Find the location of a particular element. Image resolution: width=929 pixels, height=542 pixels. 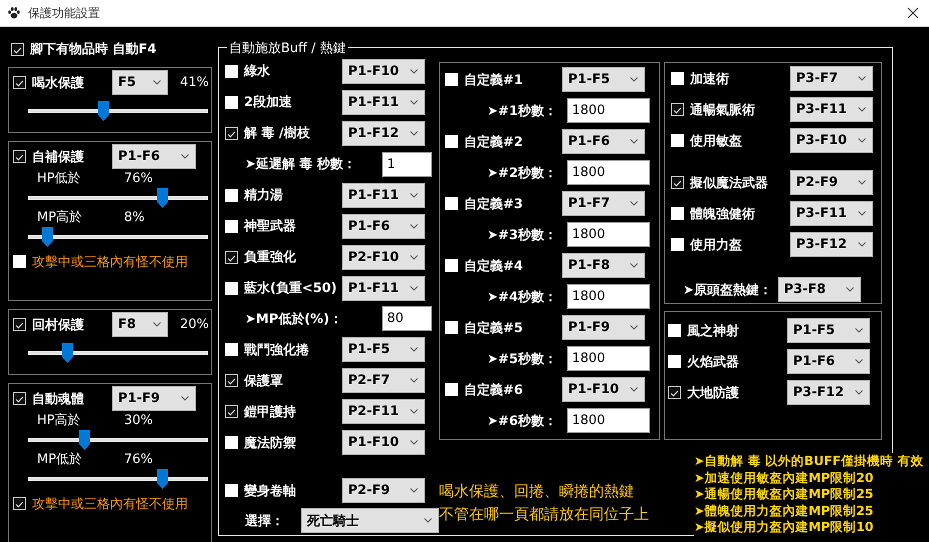

number-field: 80 is located at coordinates (407, 319).